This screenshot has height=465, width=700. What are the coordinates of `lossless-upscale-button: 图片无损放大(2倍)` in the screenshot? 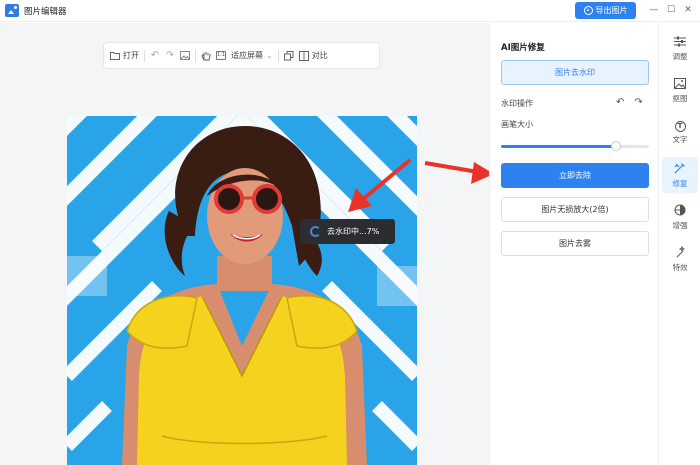 It's located at (575, 209).